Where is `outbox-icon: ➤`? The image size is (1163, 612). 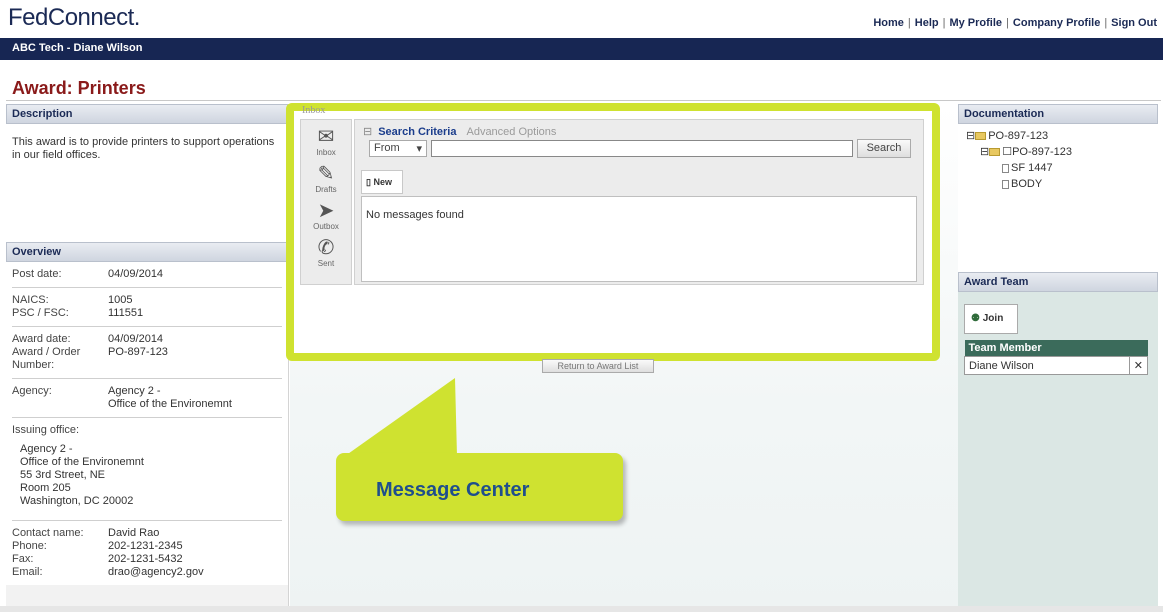 outbox-icon: ➤ is located at coordinates (326, 211).